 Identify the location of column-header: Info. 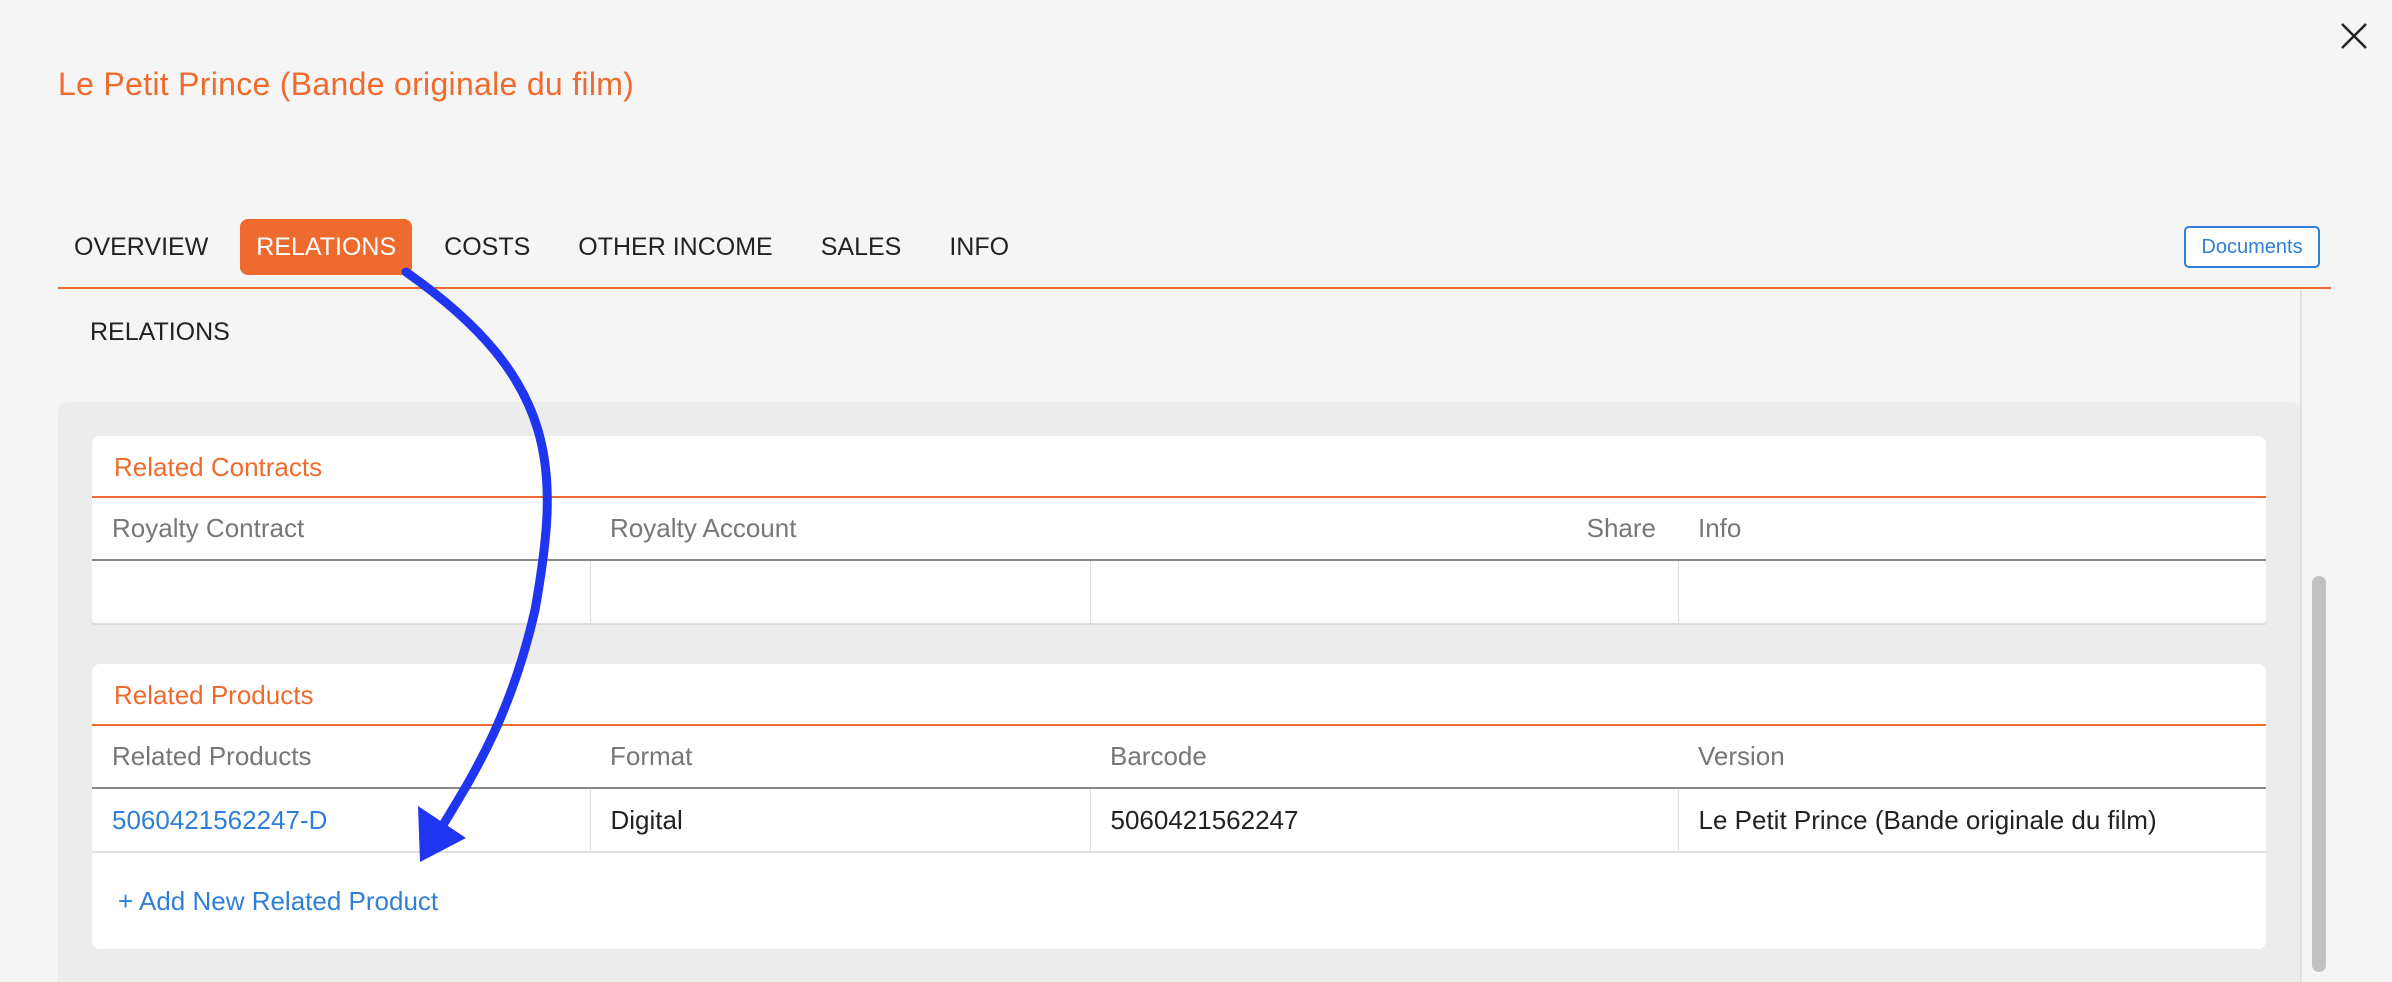
(1972, 529).